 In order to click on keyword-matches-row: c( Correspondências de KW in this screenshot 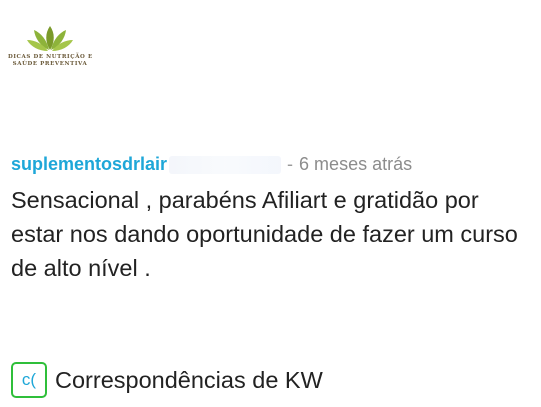, I will do `click(167, 380)`.